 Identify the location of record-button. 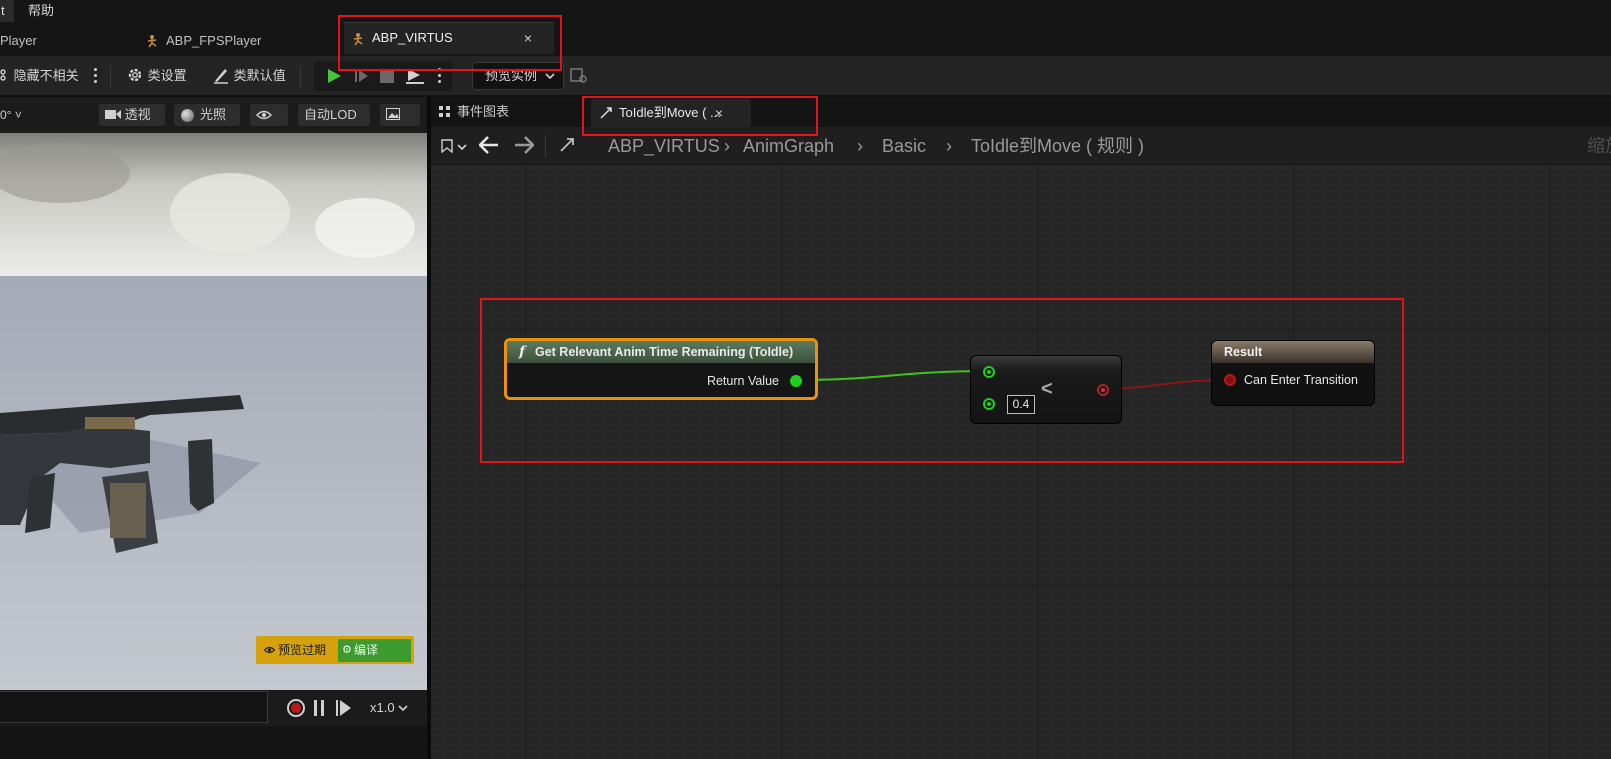
(296, 708).